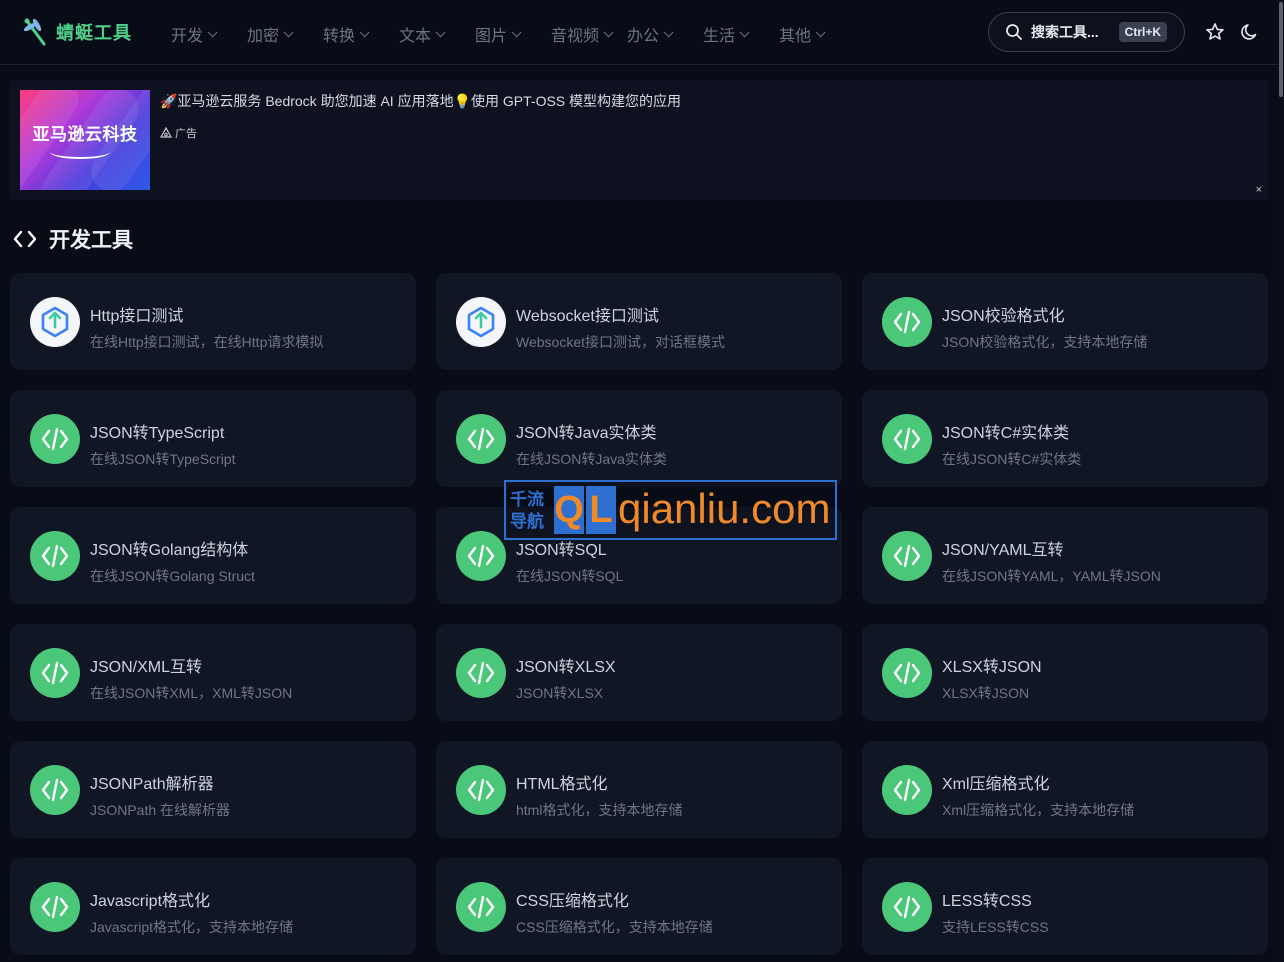  I want to click on watermark-domain: qianliu.com, so click(724, 508).